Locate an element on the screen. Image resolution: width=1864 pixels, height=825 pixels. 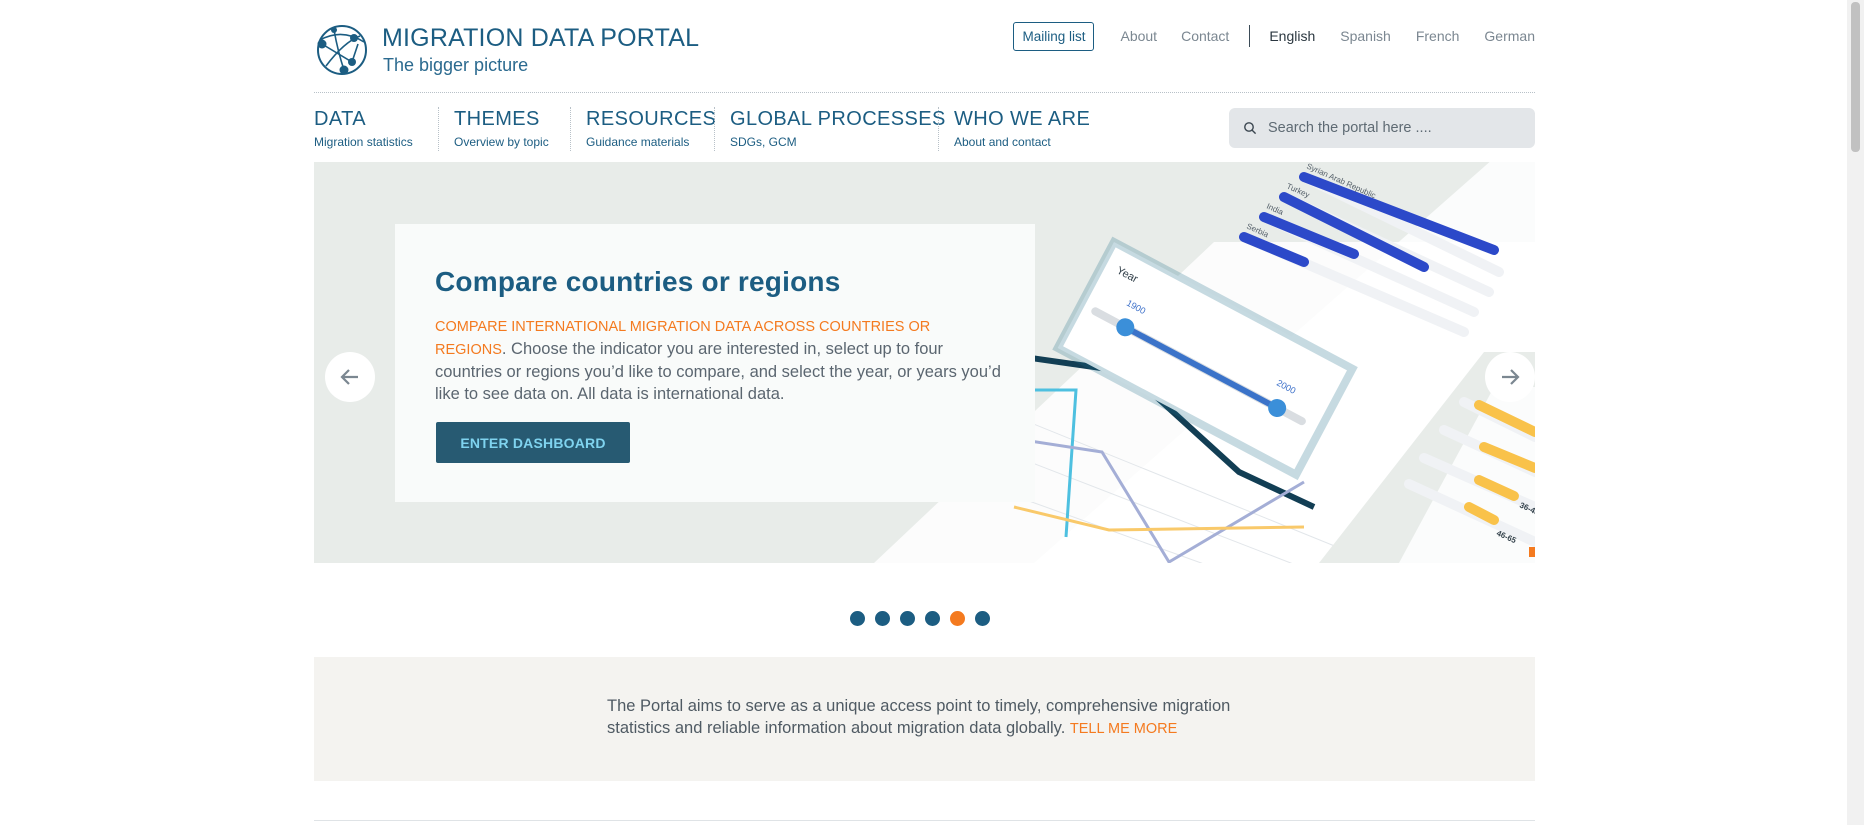
site-tagline: The bigger picture is located at coordinates (456, 65).